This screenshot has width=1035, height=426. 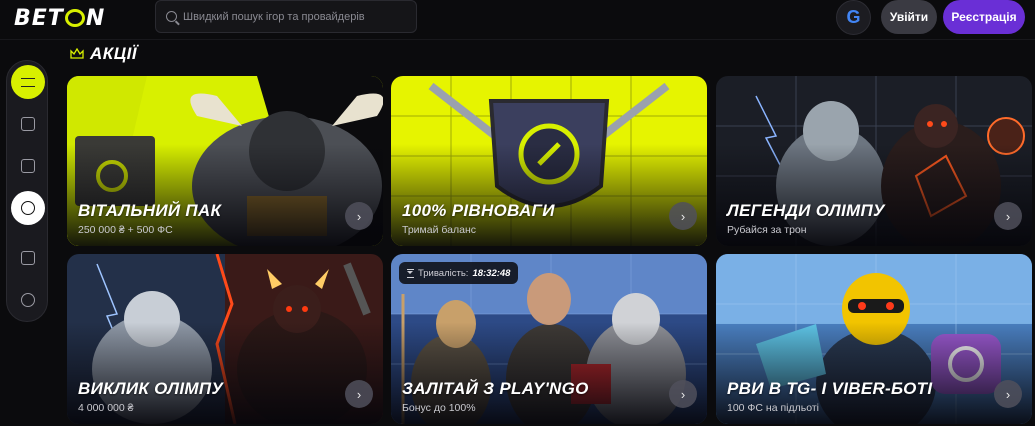 I want to click on section-header: АКЦІЇ, so click(x=103, y=54).